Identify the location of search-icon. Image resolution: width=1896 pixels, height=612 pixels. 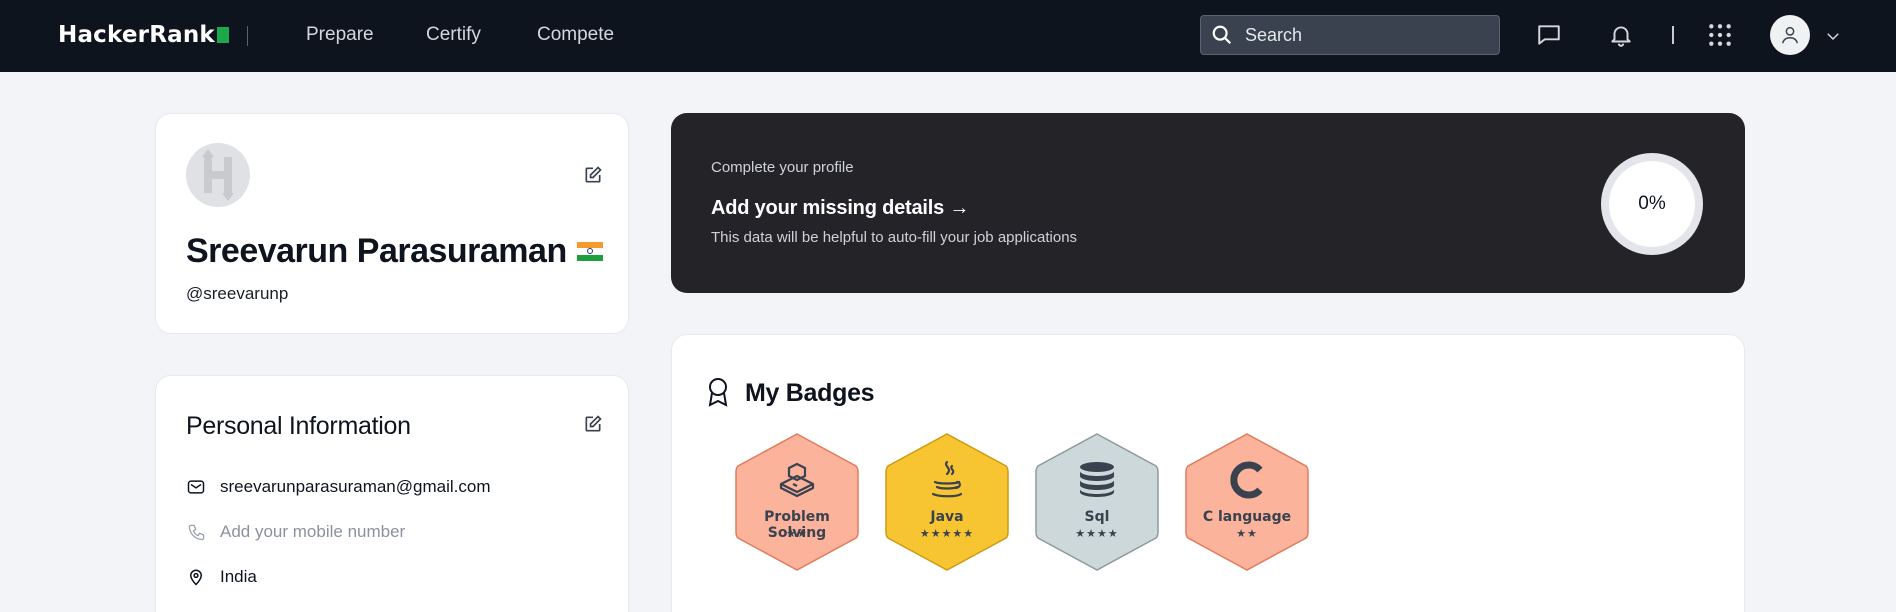
(1222, 35).